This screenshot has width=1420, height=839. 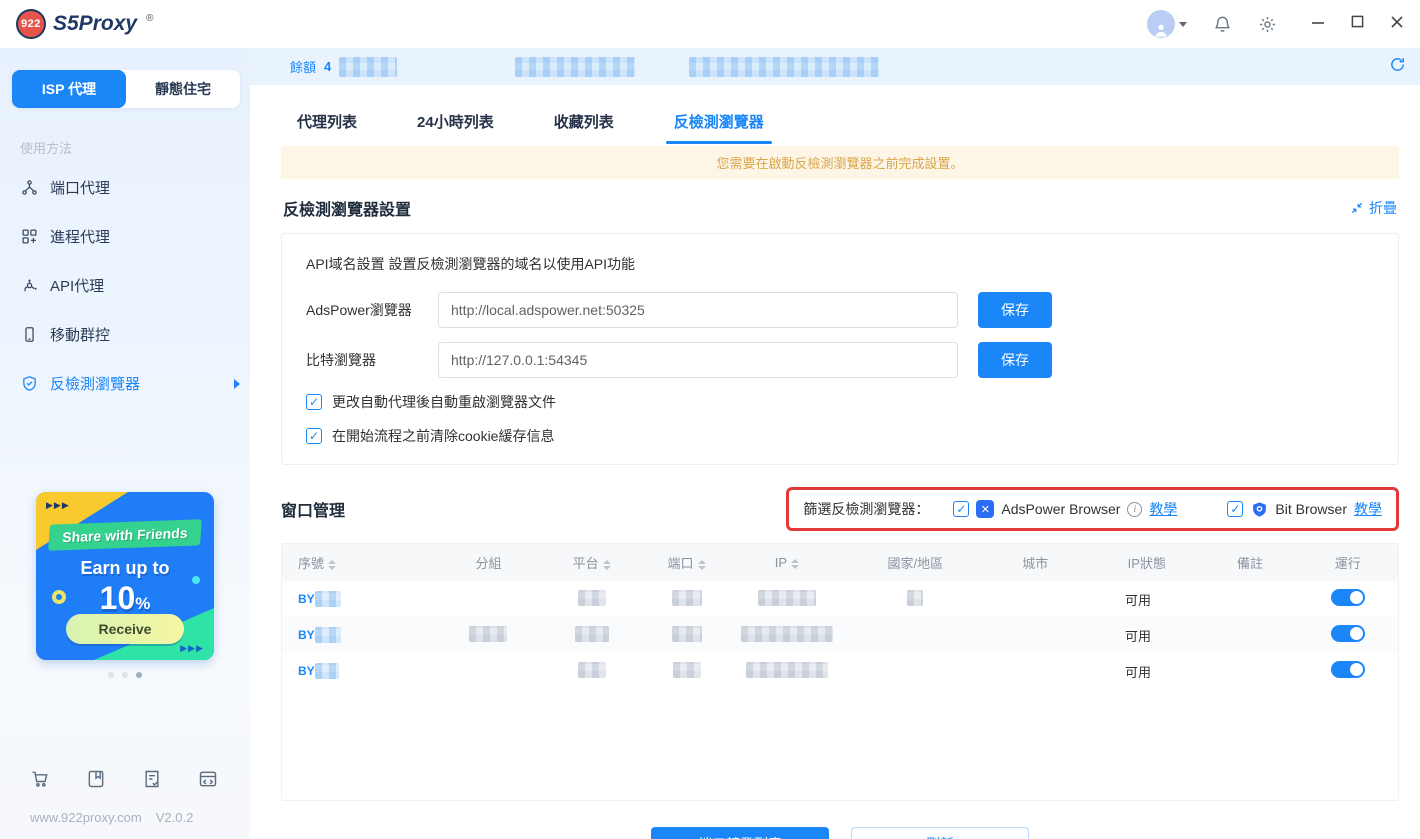 I want to click on balance-bar: 餘額 4, so click(x=835, y=66).